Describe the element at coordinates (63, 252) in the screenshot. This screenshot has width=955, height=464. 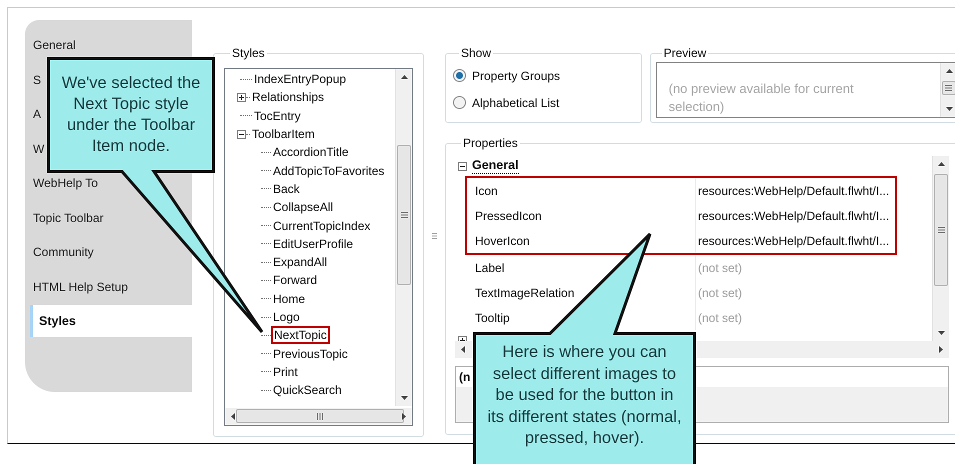
I see `nav-tab: Community` at that location.